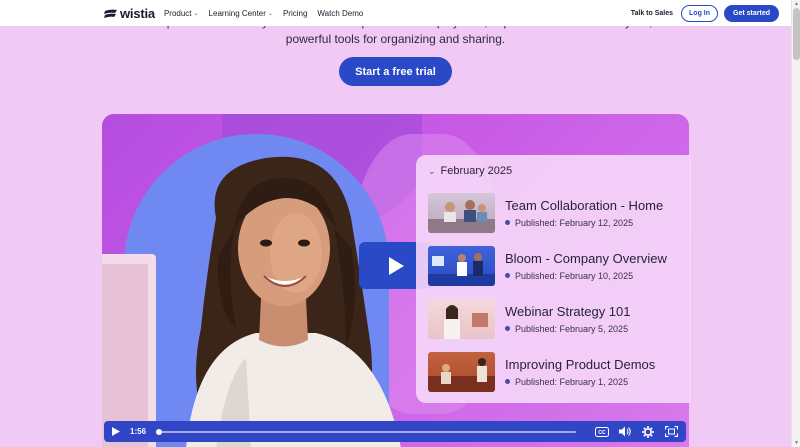 Image resolution: width=800 pixels, height=447 pixels. I want to click on fullscreen-button, so click(671, 432).